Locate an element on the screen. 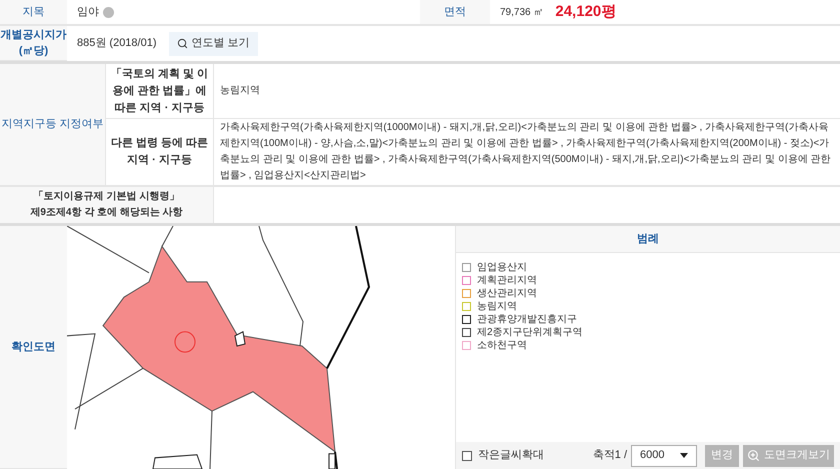 This screenshot has height=469, width=840. field-label: 다른 법령 등에 따른 지역 · 지구등 is located at coordinates (159, 152).